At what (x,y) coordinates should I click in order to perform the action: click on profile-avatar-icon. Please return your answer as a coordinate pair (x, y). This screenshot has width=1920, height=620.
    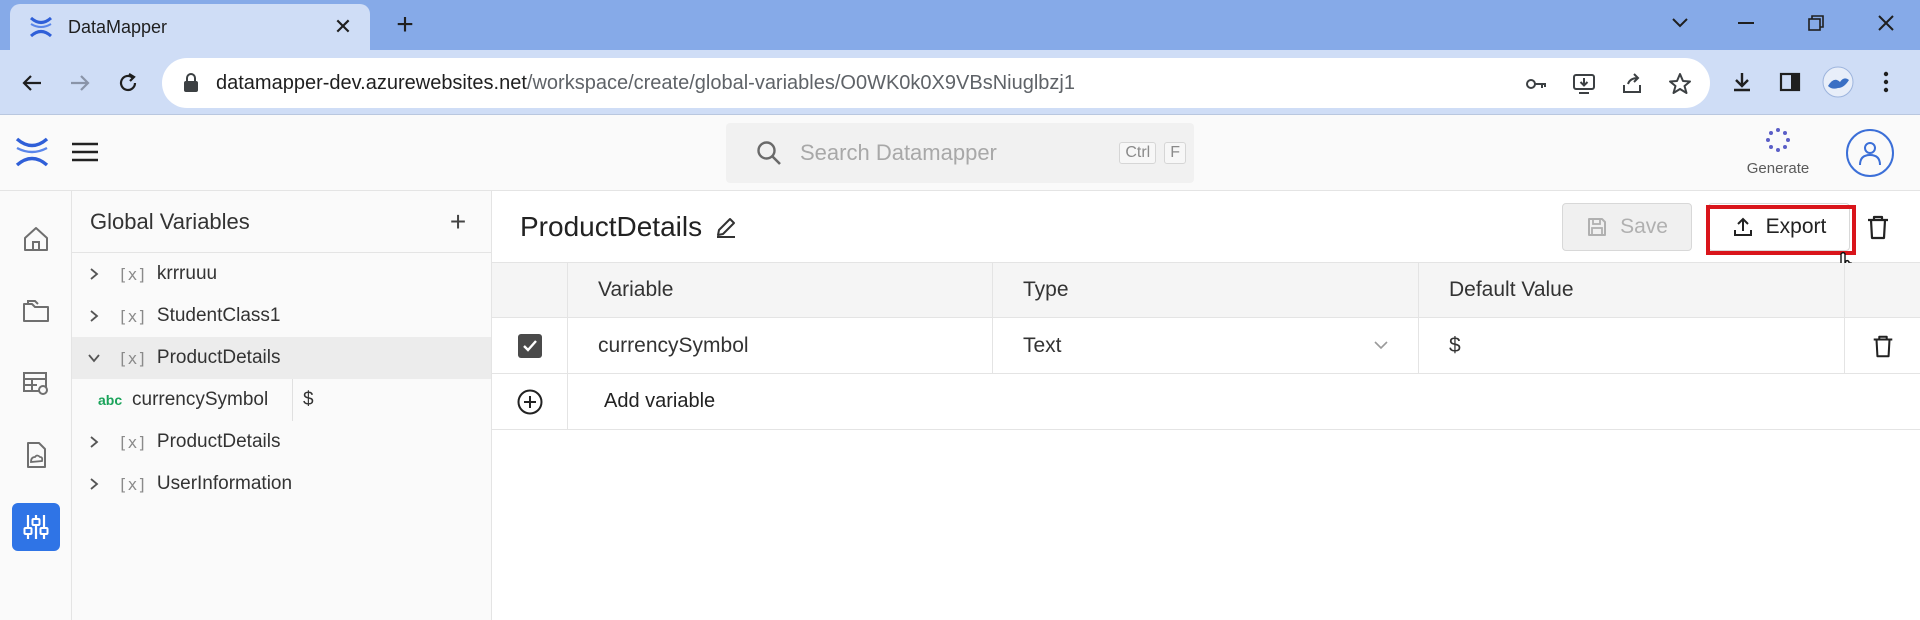
    Looking at the image, I should click on (1838, 82).